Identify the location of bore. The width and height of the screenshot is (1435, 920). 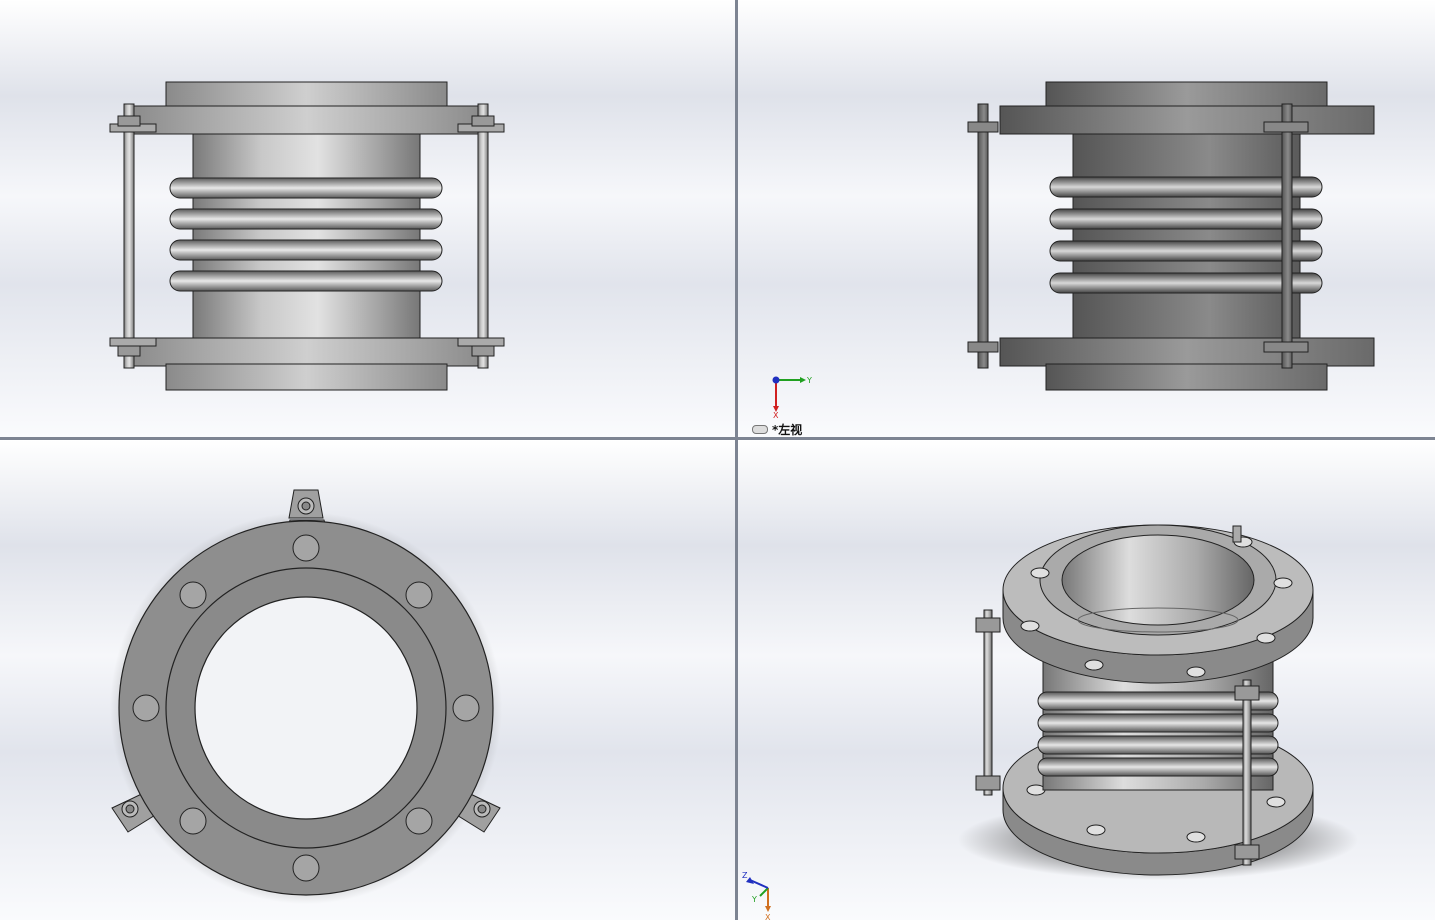
(306, 708).